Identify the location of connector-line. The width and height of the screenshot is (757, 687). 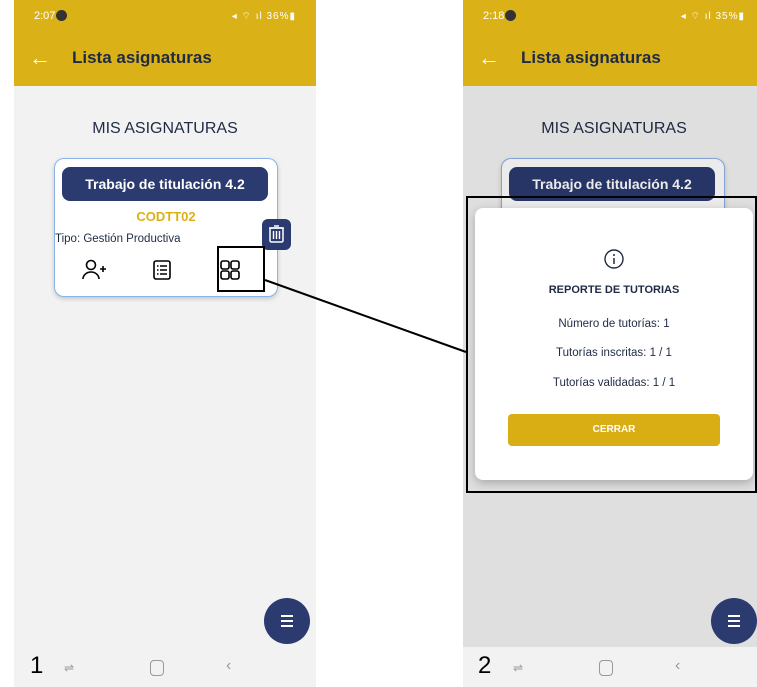
(365, 316).